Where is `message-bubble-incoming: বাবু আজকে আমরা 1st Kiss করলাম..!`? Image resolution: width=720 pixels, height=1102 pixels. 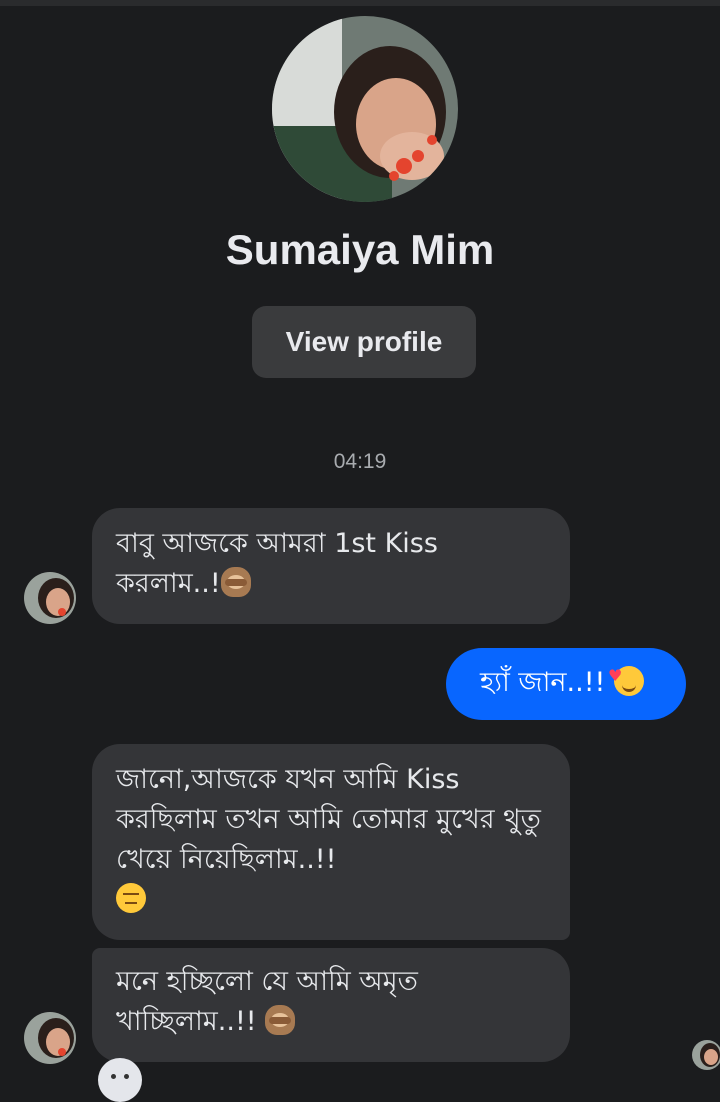 message-bubble-incoming: বাবু আজকে আমরা 1st Kiss করলাম..! is located at coordinates (331, 566).